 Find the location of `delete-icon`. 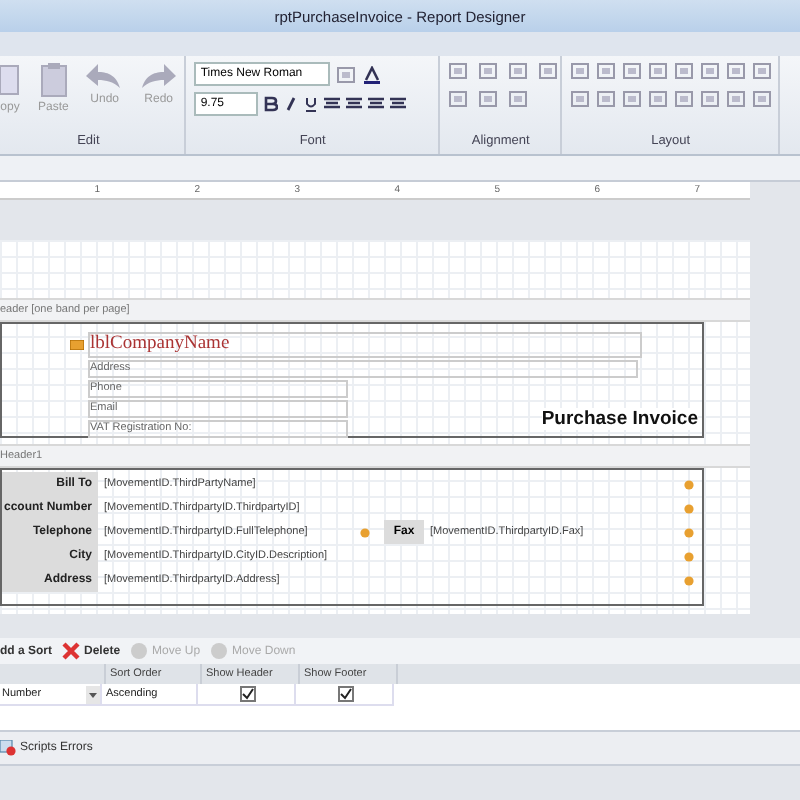

delete-icon is located at coordinates (71, 651).